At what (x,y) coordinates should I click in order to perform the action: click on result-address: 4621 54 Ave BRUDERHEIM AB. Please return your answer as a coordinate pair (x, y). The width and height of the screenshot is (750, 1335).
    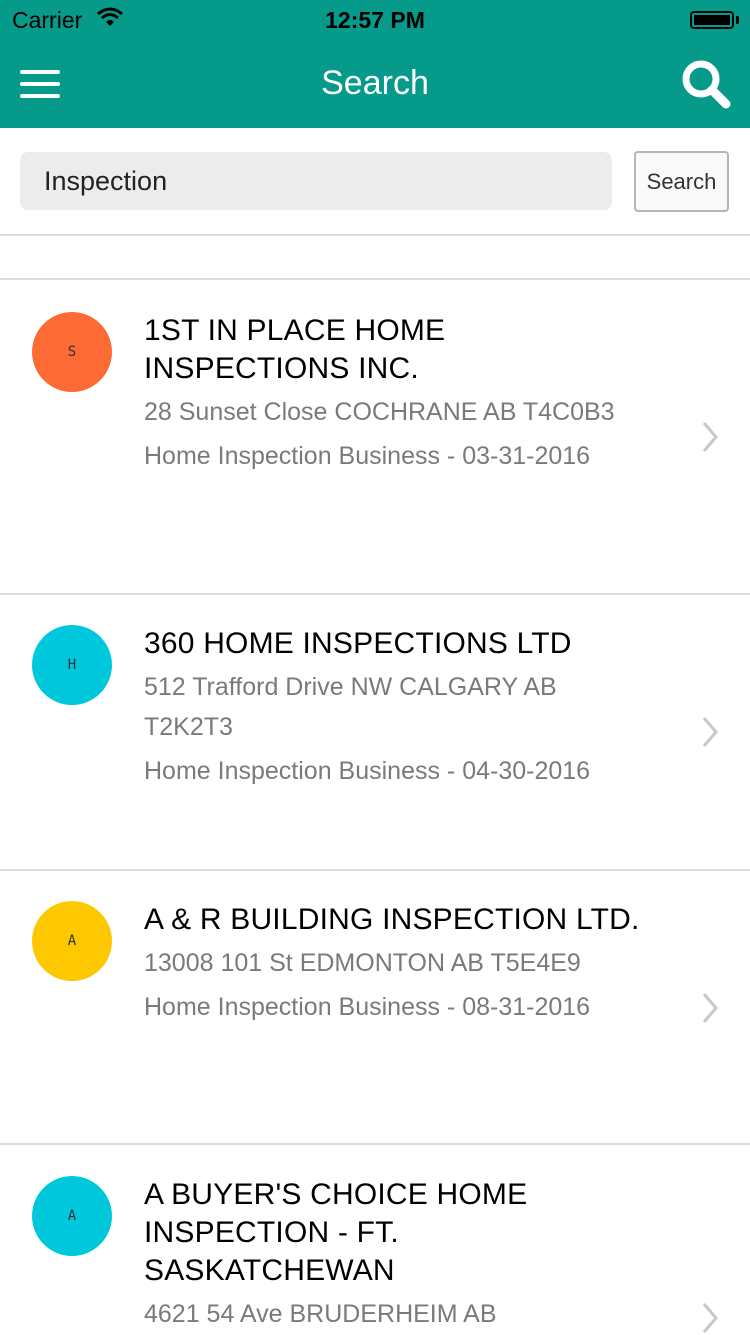
    Looking at the image, I should click on (320, 1314).